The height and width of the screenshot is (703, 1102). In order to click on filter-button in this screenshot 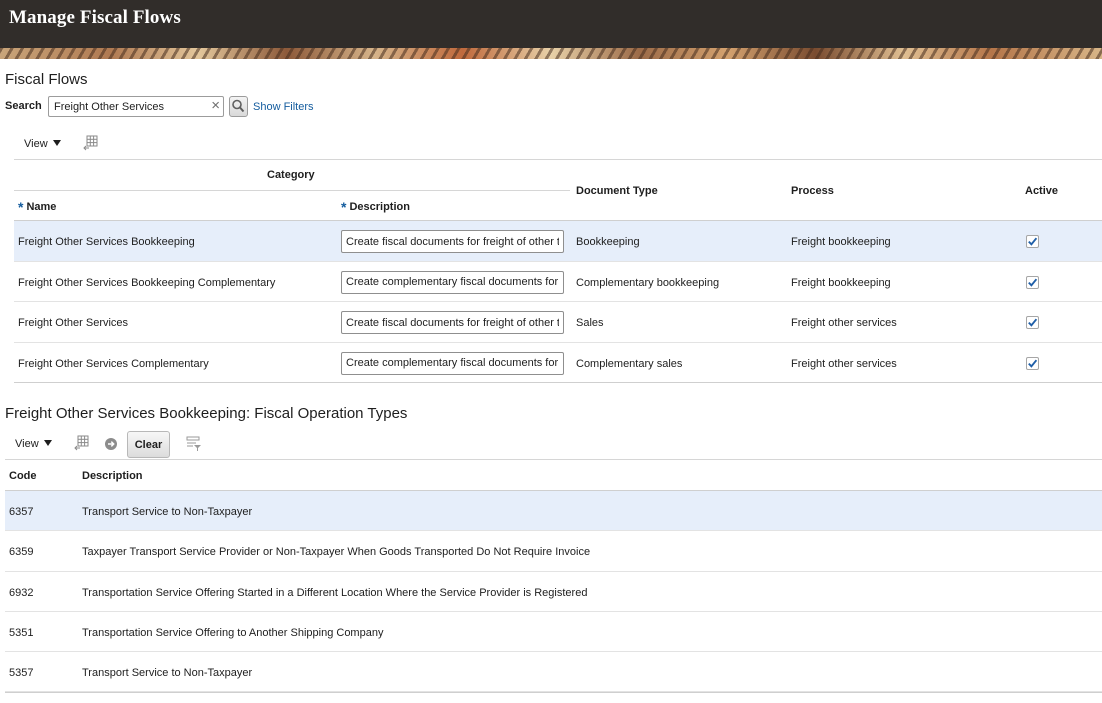, I will do `click(194, 446)`.